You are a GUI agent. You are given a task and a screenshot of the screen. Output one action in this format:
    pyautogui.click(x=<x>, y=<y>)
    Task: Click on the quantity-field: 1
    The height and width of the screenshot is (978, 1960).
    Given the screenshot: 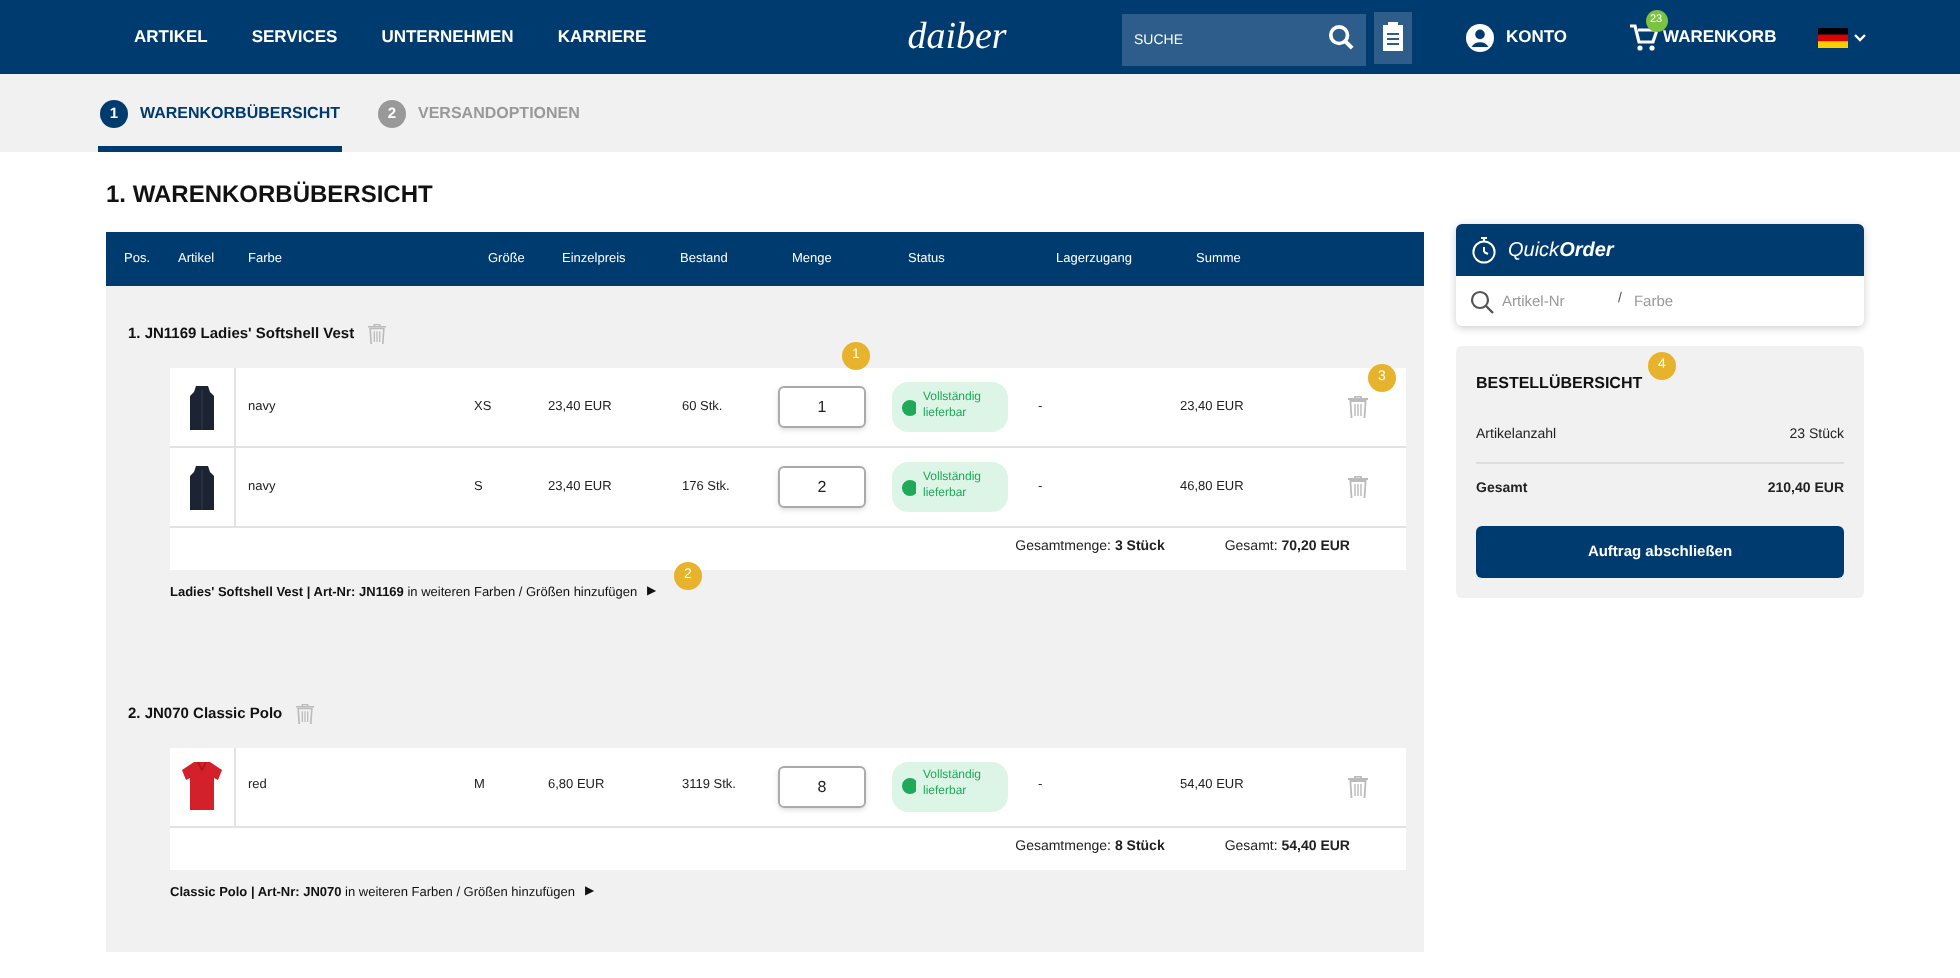 What is the action you would take?
    pyautogui.click(x=822, y=407)
    